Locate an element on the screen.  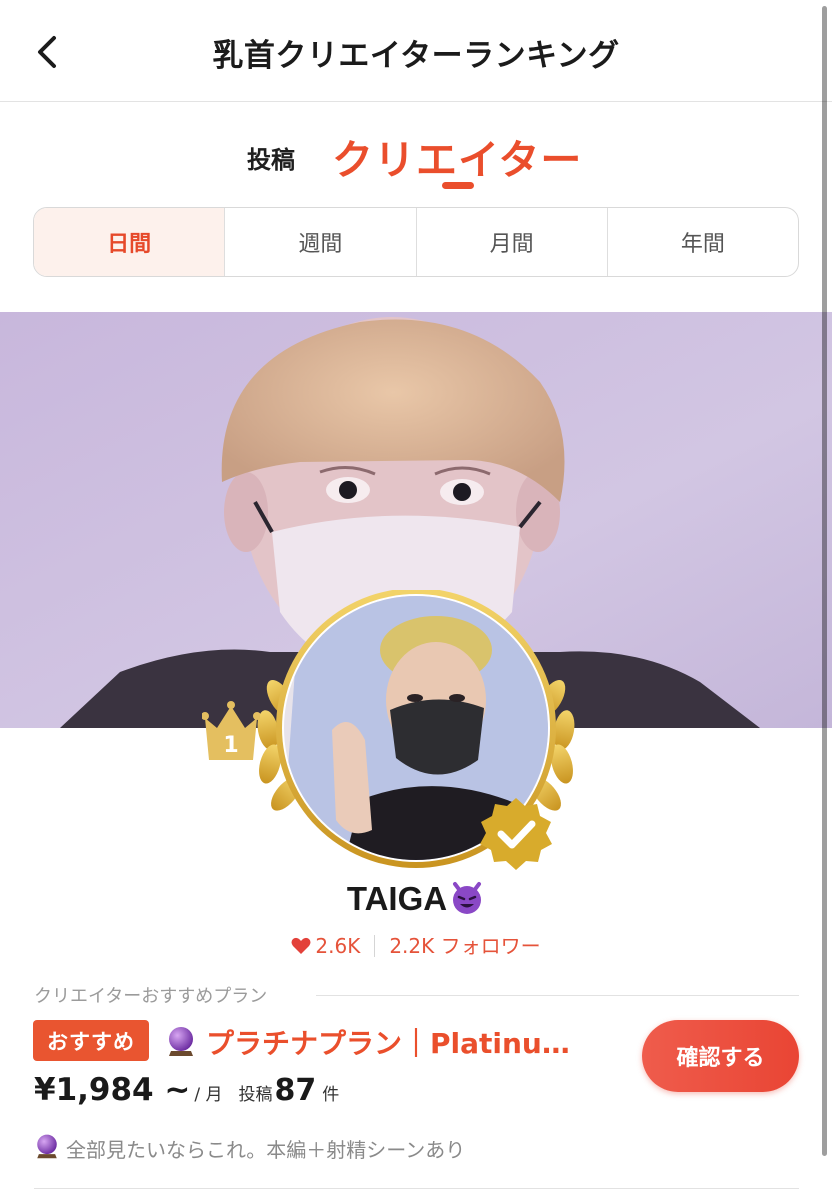
crystal-ball-small-icon is located at coordinates (47, 1146).